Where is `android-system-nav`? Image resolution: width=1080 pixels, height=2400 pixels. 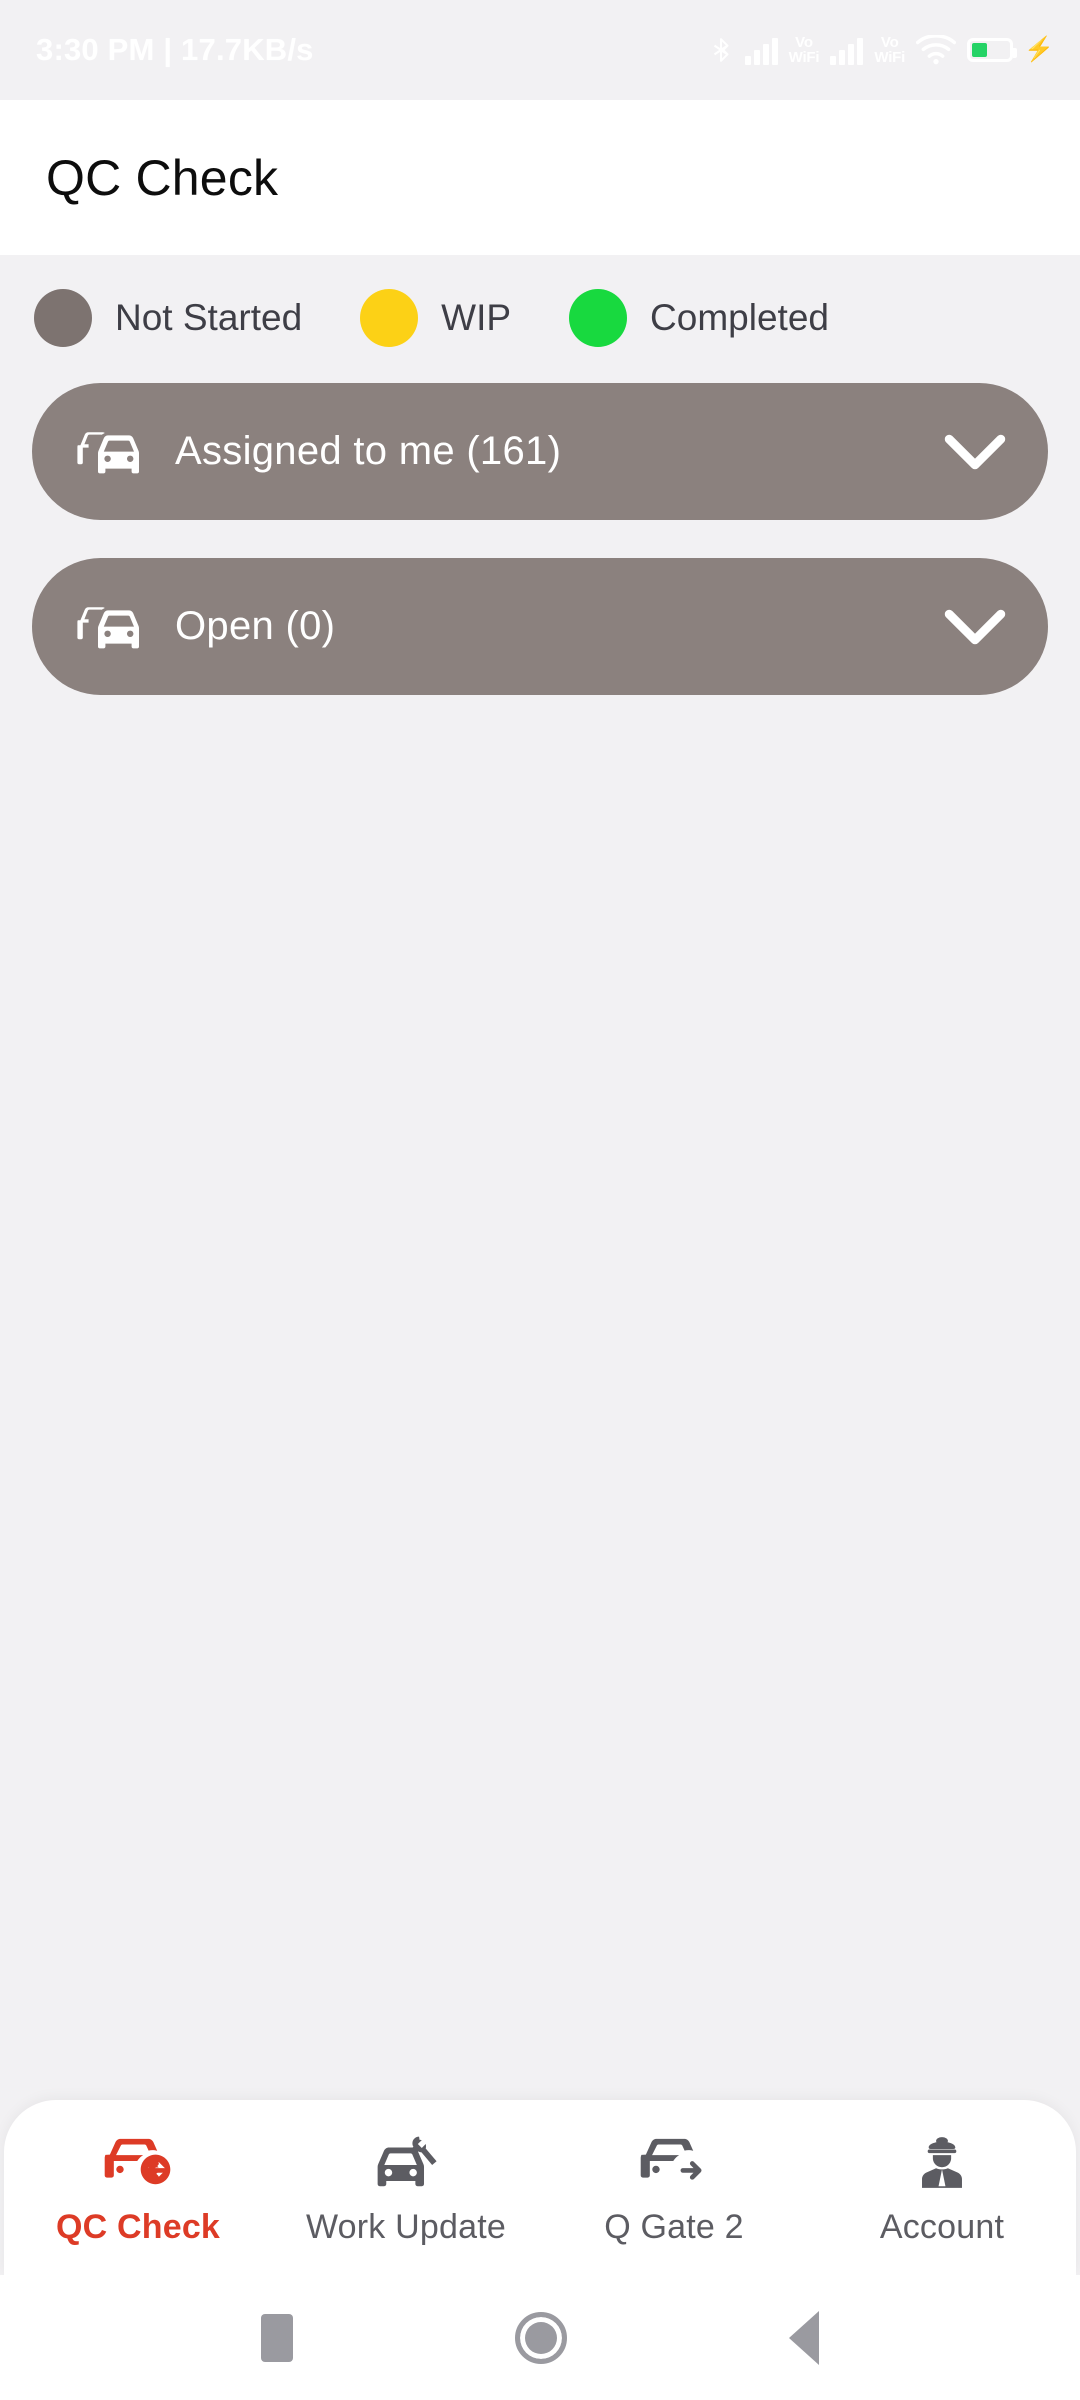 android-system-nav is located at coordinates (540, 2337).